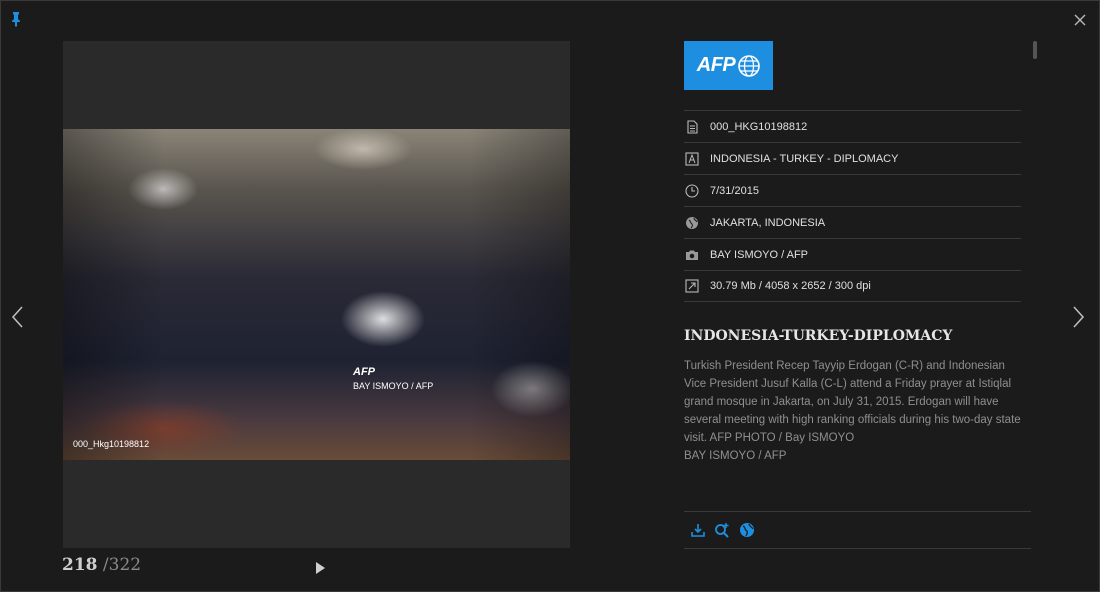 The image size is (1100, 592). I want to click on metadata-item-date: 7/31/2015, so click(852, 190).